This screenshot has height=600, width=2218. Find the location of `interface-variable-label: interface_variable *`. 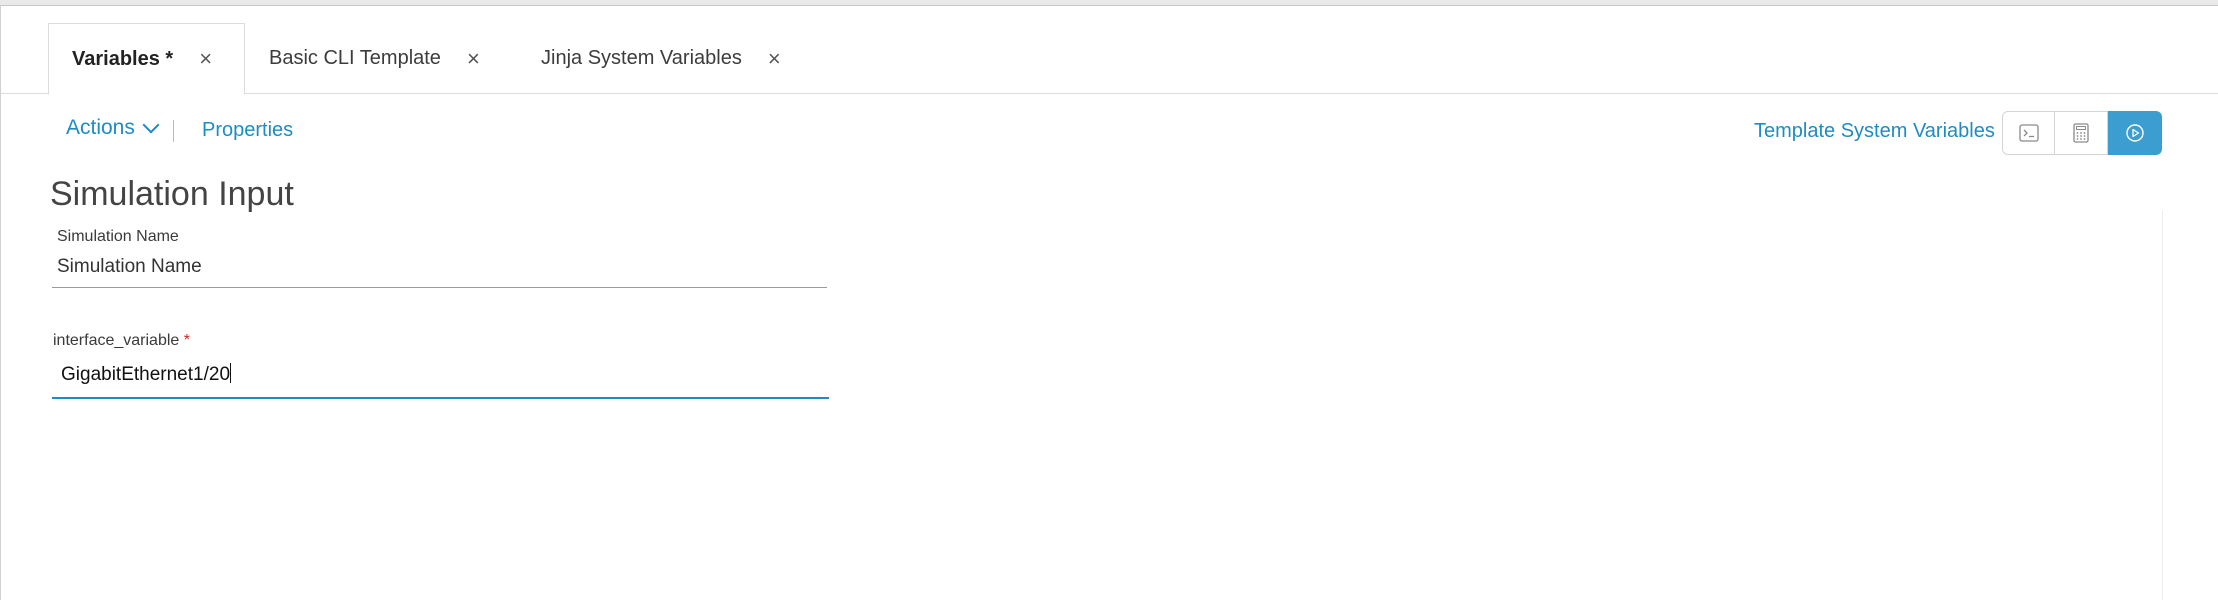

interface-variable-label: interface_variable * is located at coordinates (121, 341).